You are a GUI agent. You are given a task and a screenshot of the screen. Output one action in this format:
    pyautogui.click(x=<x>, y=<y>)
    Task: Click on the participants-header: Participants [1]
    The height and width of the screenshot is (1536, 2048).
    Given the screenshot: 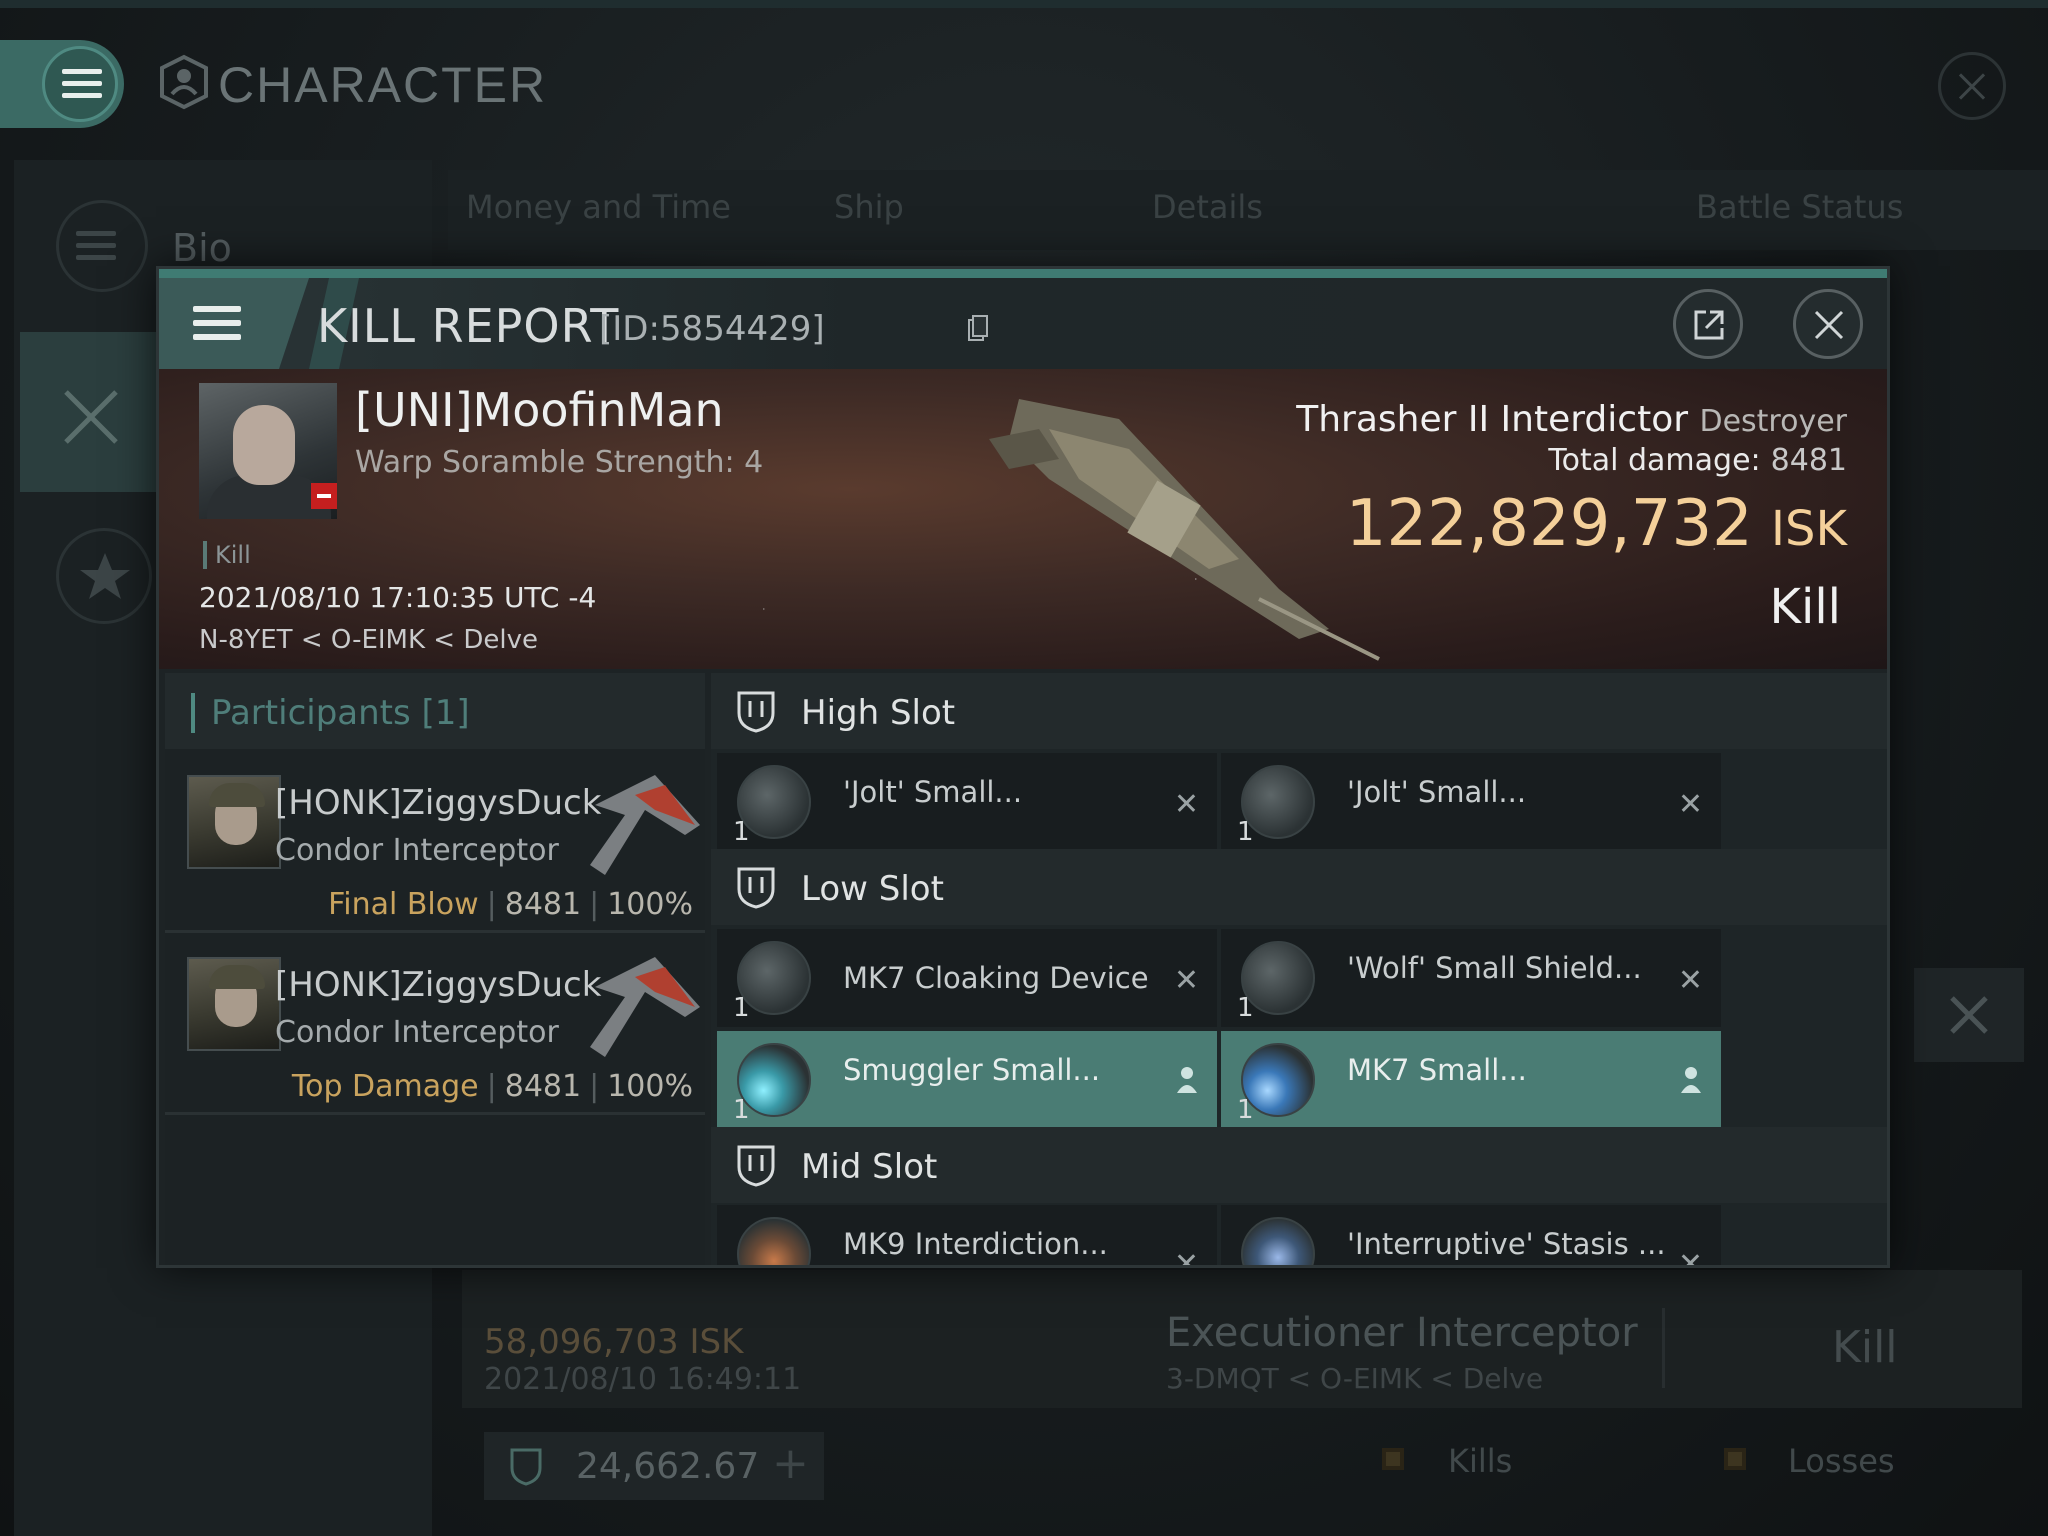 What is the action you would take?
    pyautogui.click(x=435, y=711)
    